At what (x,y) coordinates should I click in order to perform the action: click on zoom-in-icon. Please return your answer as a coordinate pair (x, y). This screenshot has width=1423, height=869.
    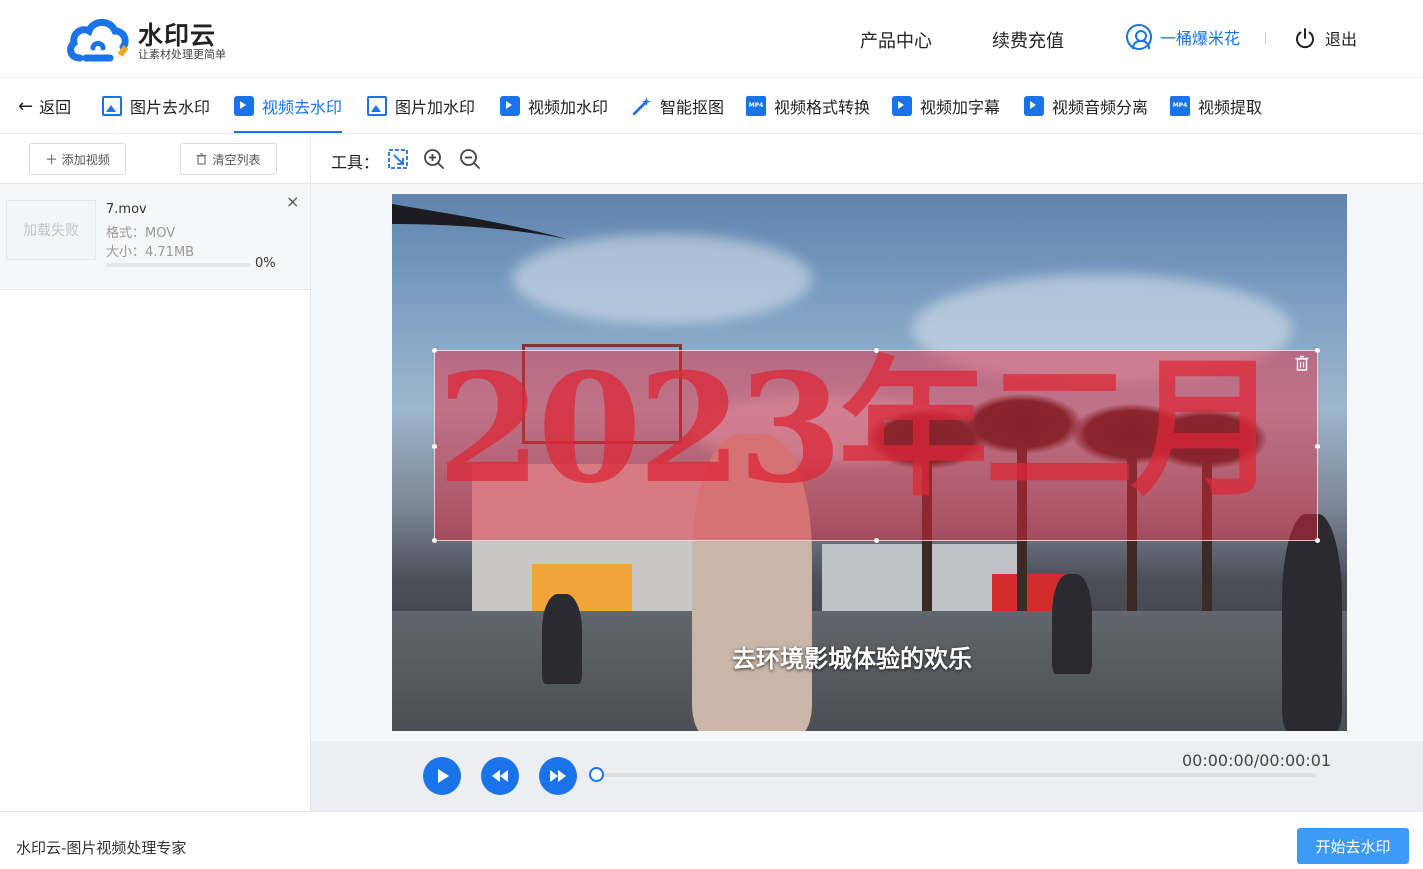
    Looking at the image, I should click on (434, 159).